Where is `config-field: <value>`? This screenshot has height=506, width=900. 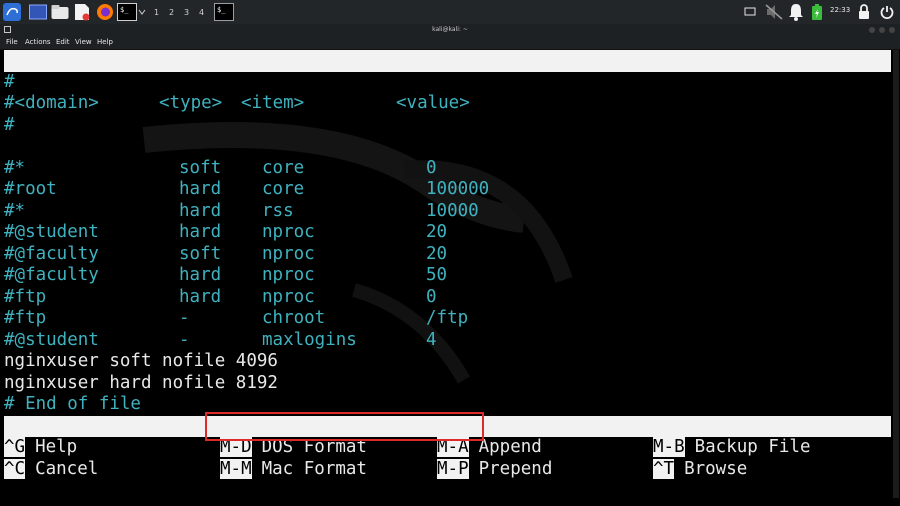 config-field: <value> is located at coordinates (433, 103).